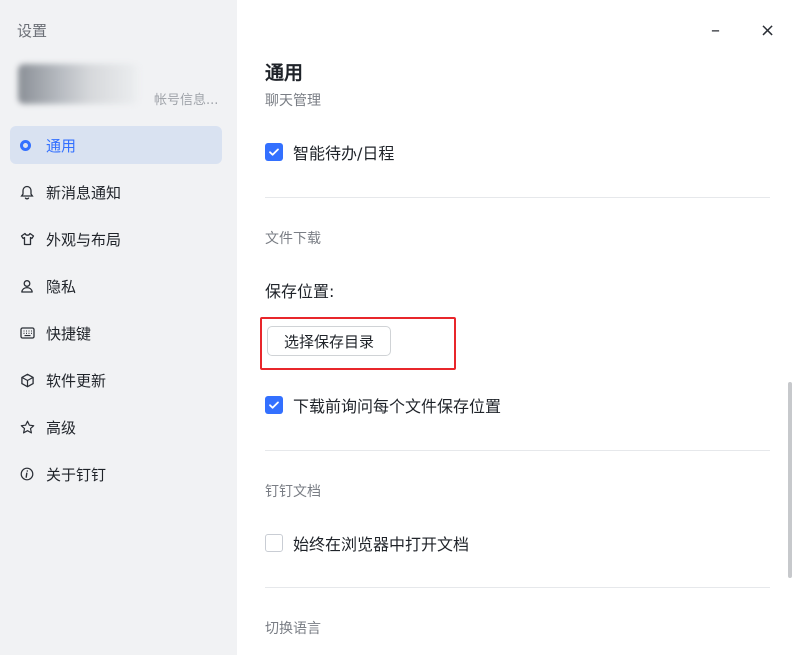 Image resolution: width=797 pixels, height=655 pixels. Describe the element at coordinates (76, 474) in the screenshot. I see `sidebar-item-label: 关于钉钉` at that location.